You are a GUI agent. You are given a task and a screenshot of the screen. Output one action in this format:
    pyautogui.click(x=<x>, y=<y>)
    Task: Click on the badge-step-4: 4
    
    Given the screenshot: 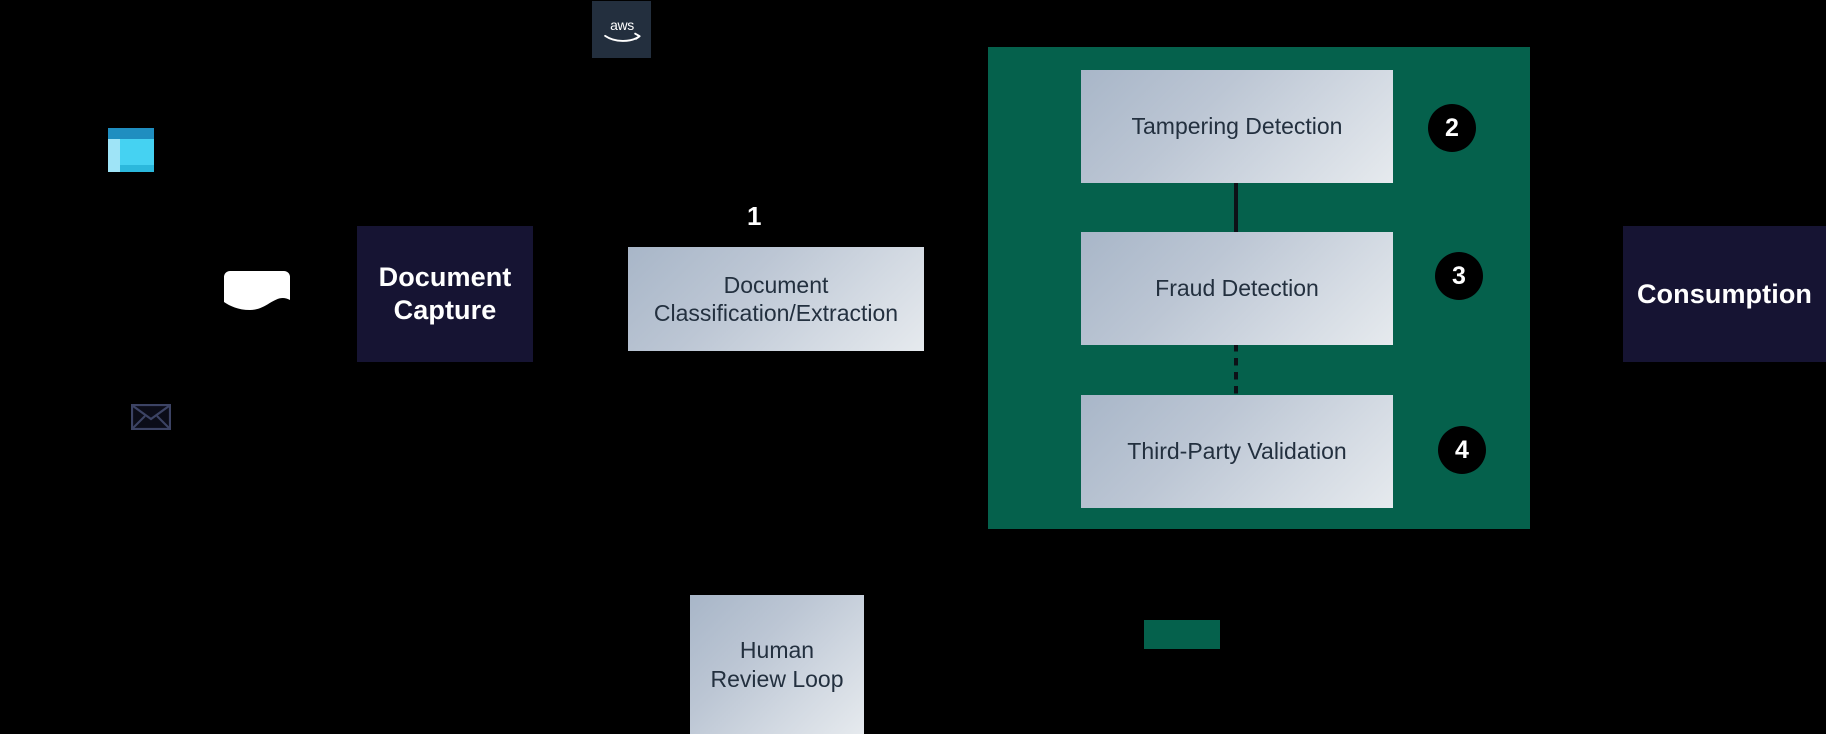 What is the action you would take?
    pyautogui.click(x=1462, y=450)
    